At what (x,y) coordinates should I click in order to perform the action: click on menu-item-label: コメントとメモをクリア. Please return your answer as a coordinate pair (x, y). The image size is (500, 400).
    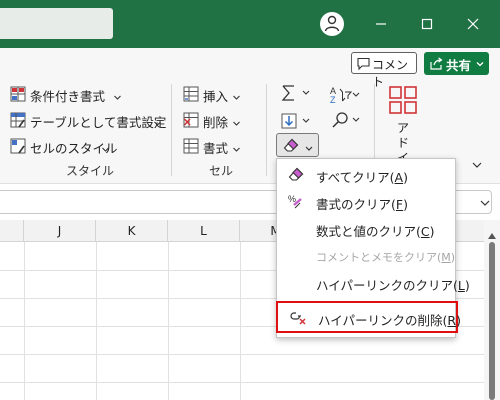
    Looking at the image, I should click on (376, 257).